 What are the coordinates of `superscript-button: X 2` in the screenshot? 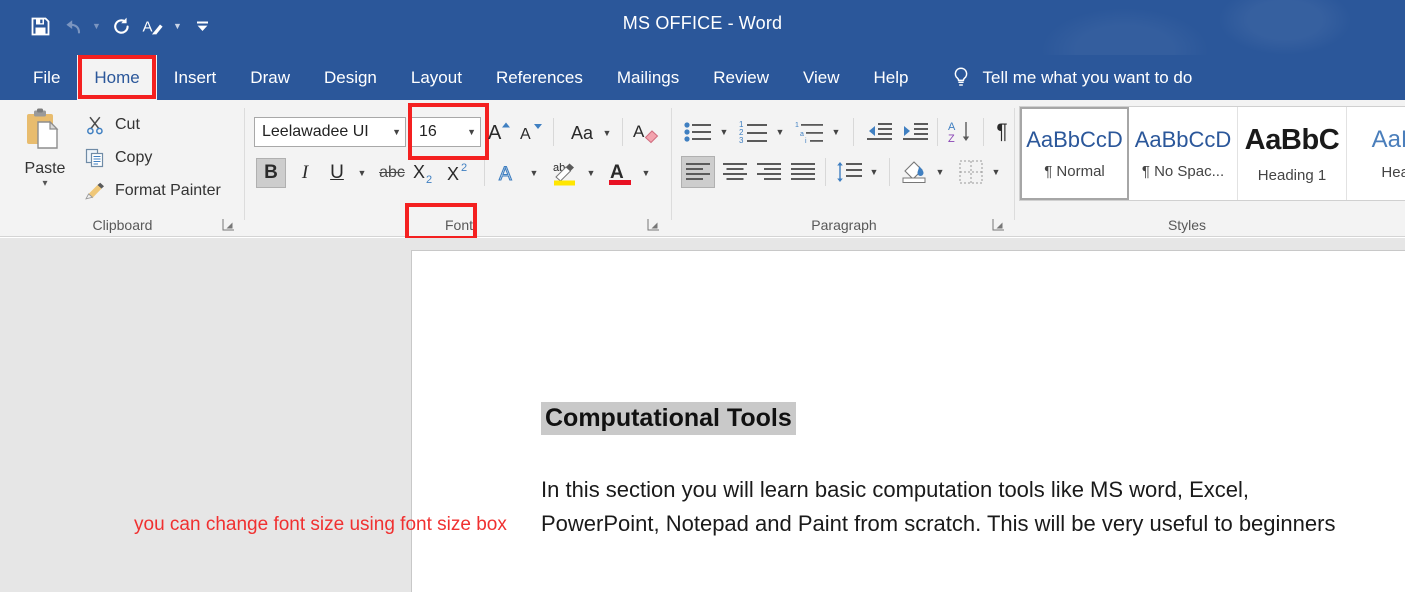 It's located at (460, 173).